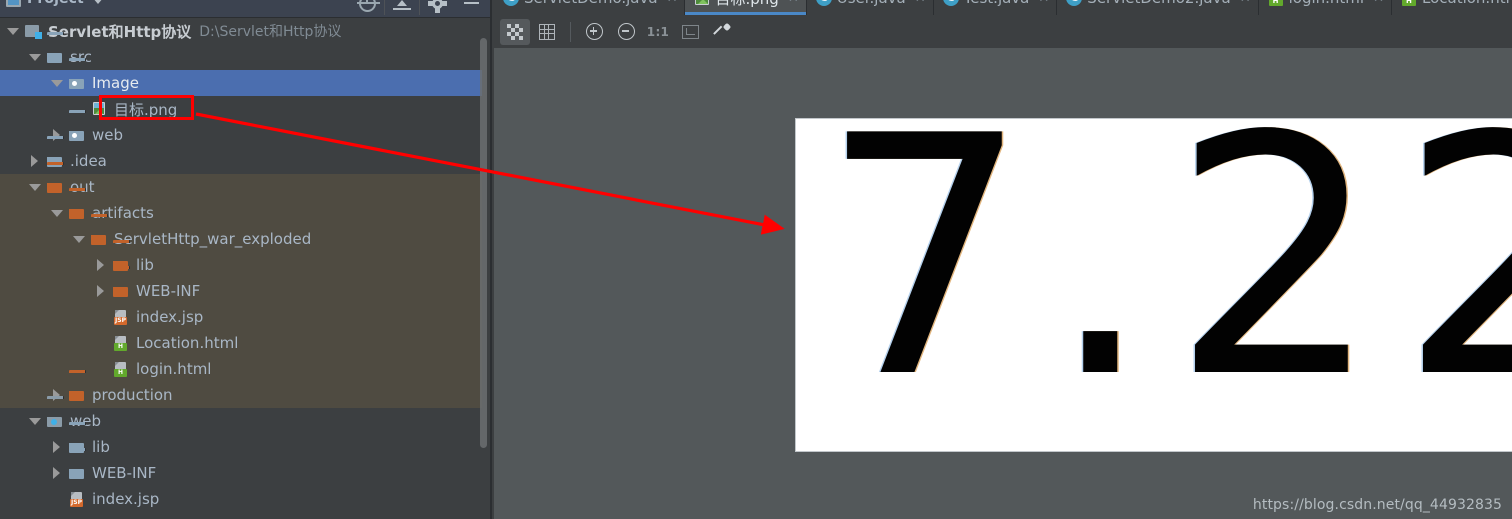  I want to click on collapse-all-icon, so click(402, 8).